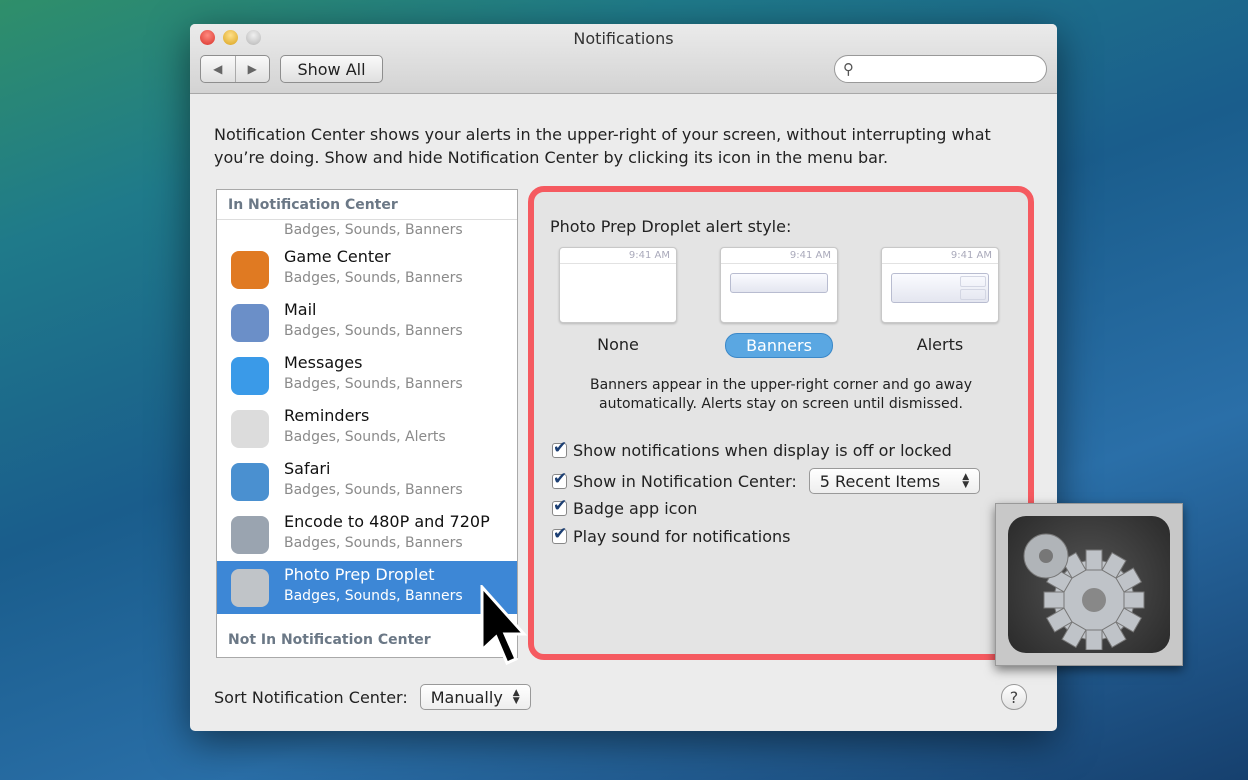 This screenshot has height=780, width=1248. Describe the element at coordinates (779, 285) in the screenshot. I see `banners-preview: 9:41 AM` at that location.